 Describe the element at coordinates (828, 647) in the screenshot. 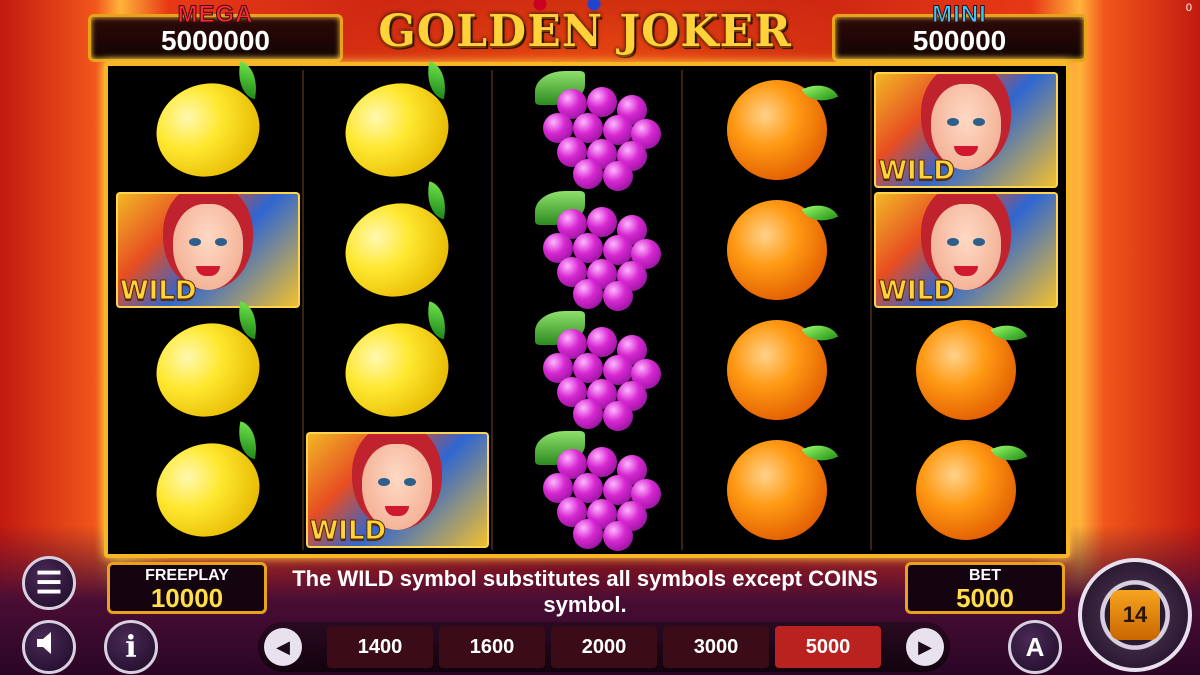

I see `bet-option-5000: 5000` at that location.